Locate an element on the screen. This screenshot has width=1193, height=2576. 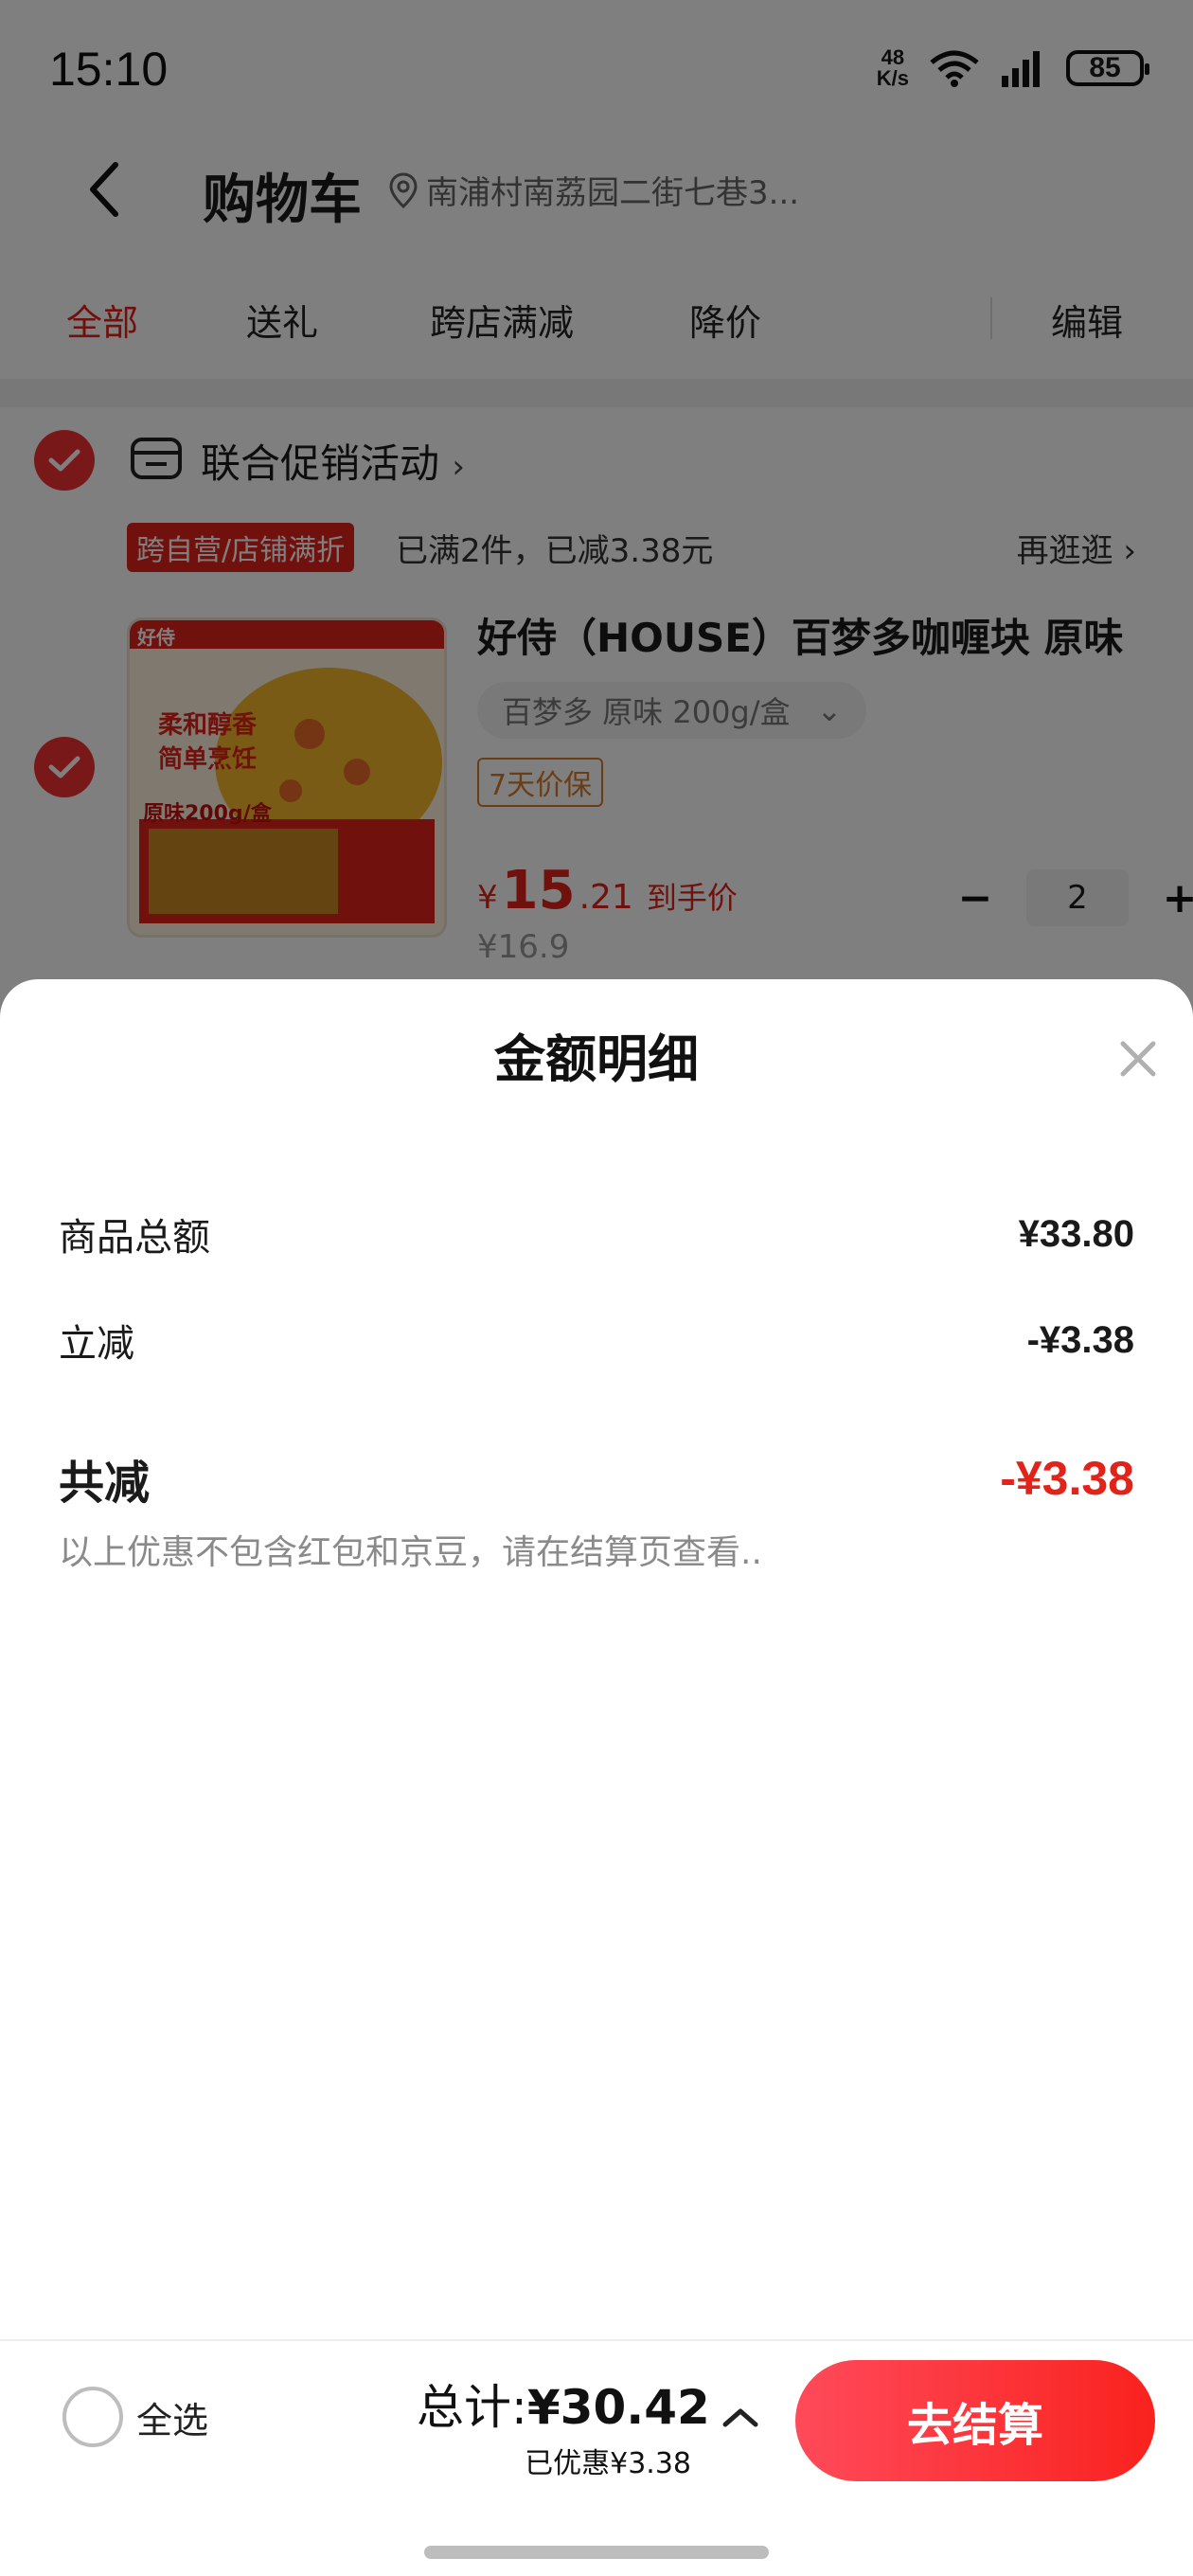
total-summary: 总计:¥30.42 已优惠¥3.38 is located at coordinates (563, 2425).